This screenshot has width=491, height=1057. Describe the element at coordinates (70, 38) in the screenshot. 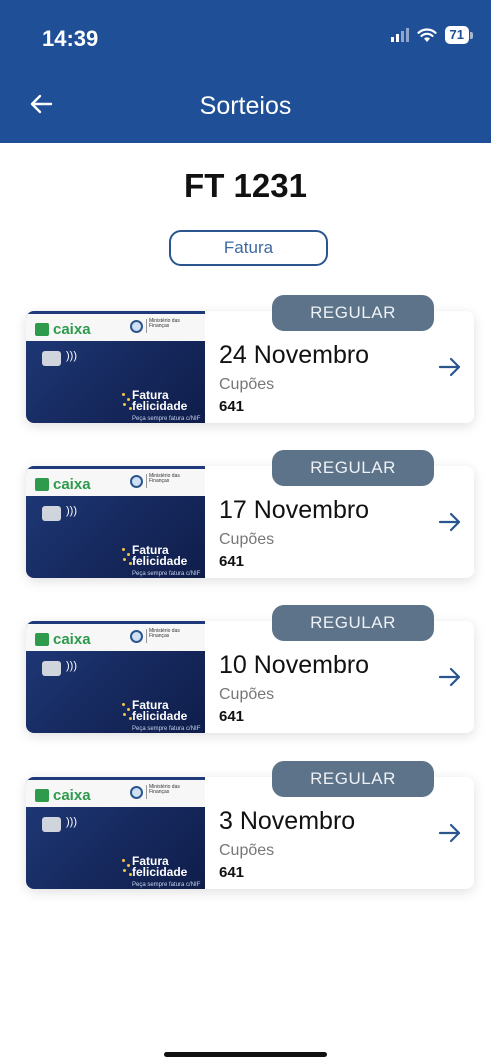

I see `status-time: 14:39` at that location.